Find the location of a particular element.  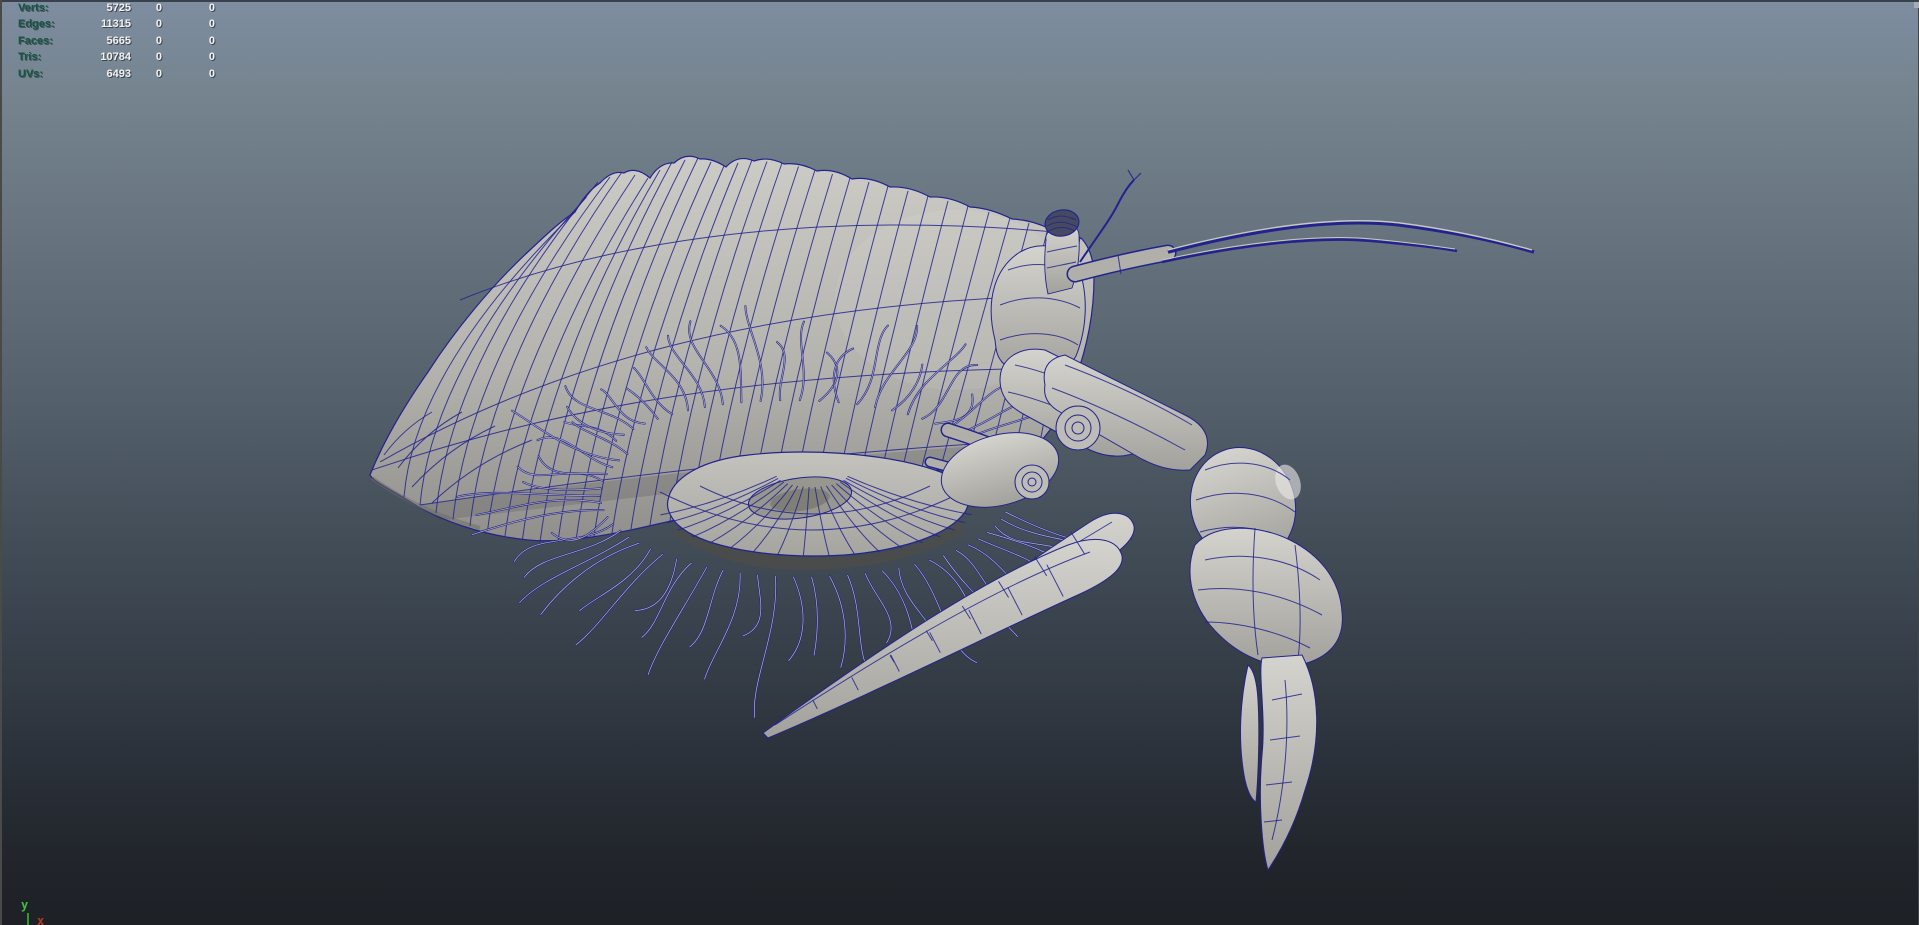

hud-value: 6493 is located at coordinates (118, 73).